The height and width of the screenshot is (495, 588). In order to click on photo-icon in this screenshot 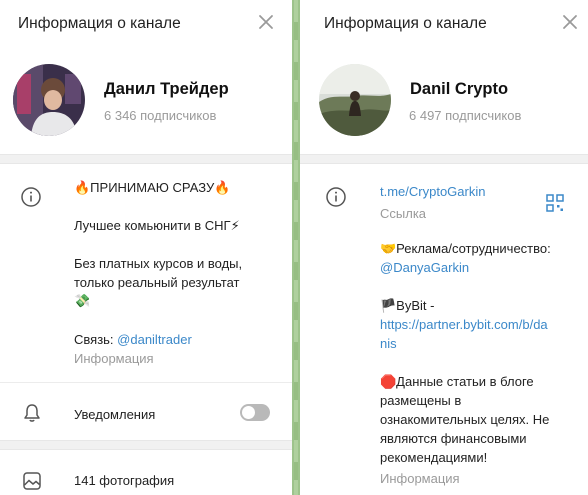, I will do `click(32, 481)`.